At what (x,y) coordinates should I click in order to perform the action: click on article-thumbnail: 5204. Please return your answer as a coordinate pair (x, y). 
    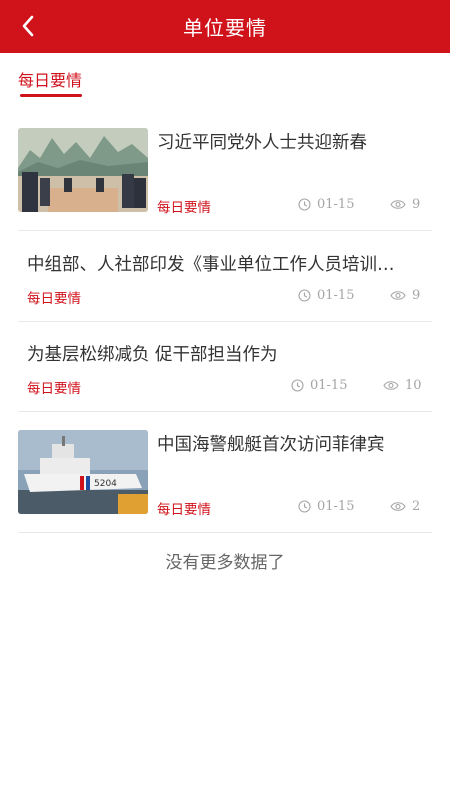
    Looking at the image, I should click on (83, 472).